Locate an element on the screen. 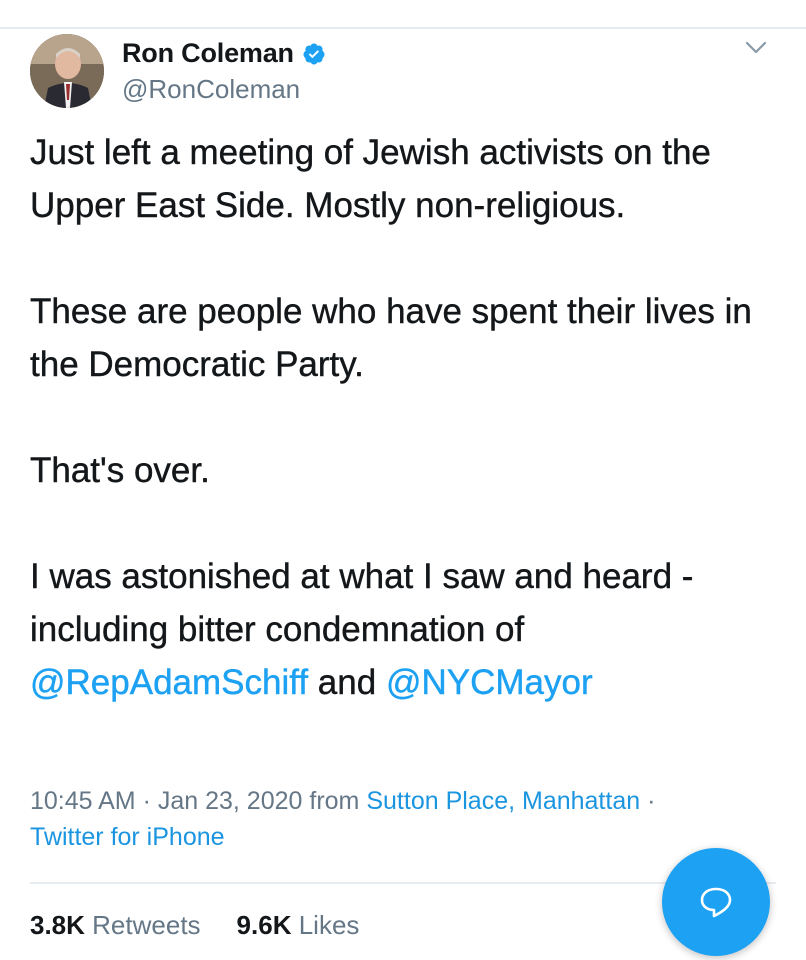 The image size is (806, 960). source-link: Twitter for iPhone is located at coordinates (127, 837).